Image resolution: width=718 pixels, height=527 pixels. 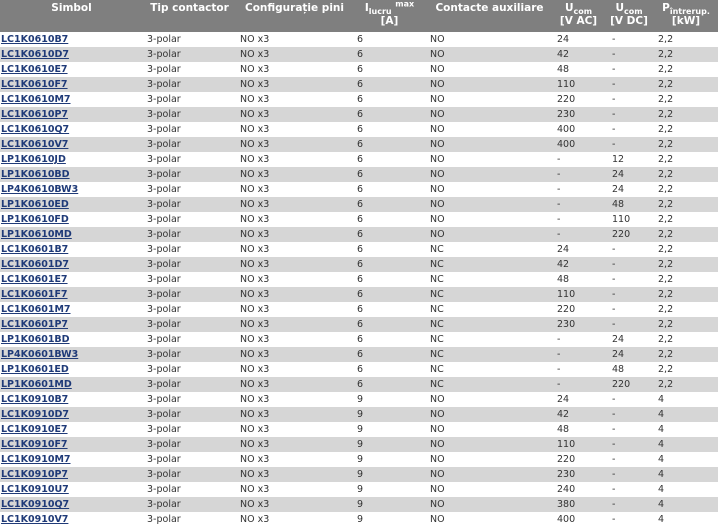 What do you see at coordinates (359, 219) in the screenshot?
I see `table-row: LP1K0610FD 3-polar NO x3 6 NO - 110 2,2` at bounding box center [359, 219].